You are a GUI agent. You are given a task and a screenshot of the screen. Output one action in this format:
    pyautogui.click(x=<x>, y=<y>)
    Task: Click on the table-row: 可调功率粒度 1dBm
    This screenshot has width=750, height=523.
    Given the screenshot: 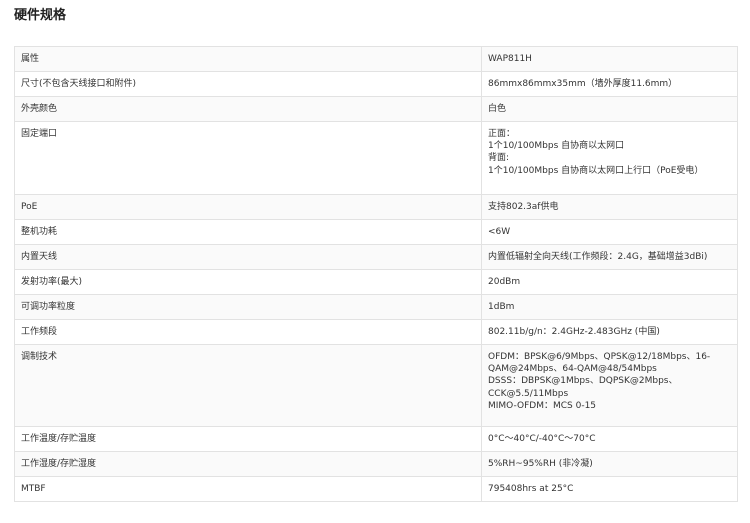 What is the action you would take?
    pyautogui.click(x=376, y=307)
    